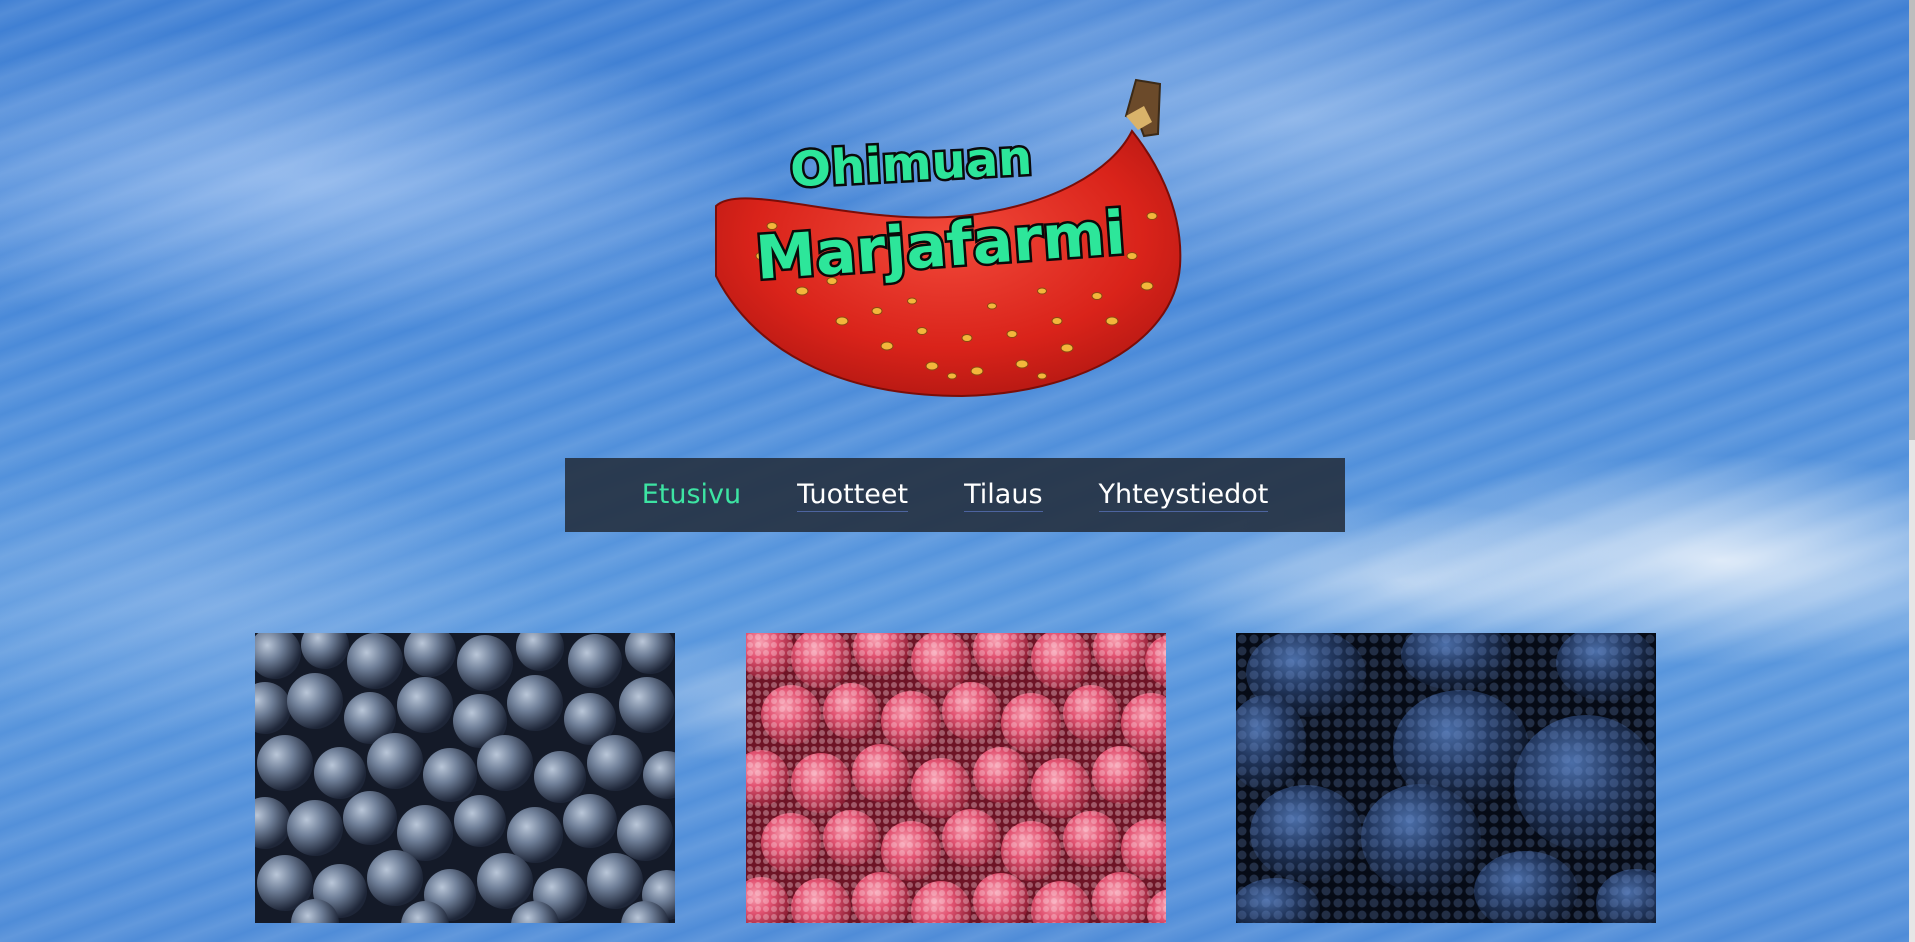 The height and width of the screenshot is (942, 1915). I want to click on nav-link-yhteystiedot: Yhteystiedot, so click(1183, 495).